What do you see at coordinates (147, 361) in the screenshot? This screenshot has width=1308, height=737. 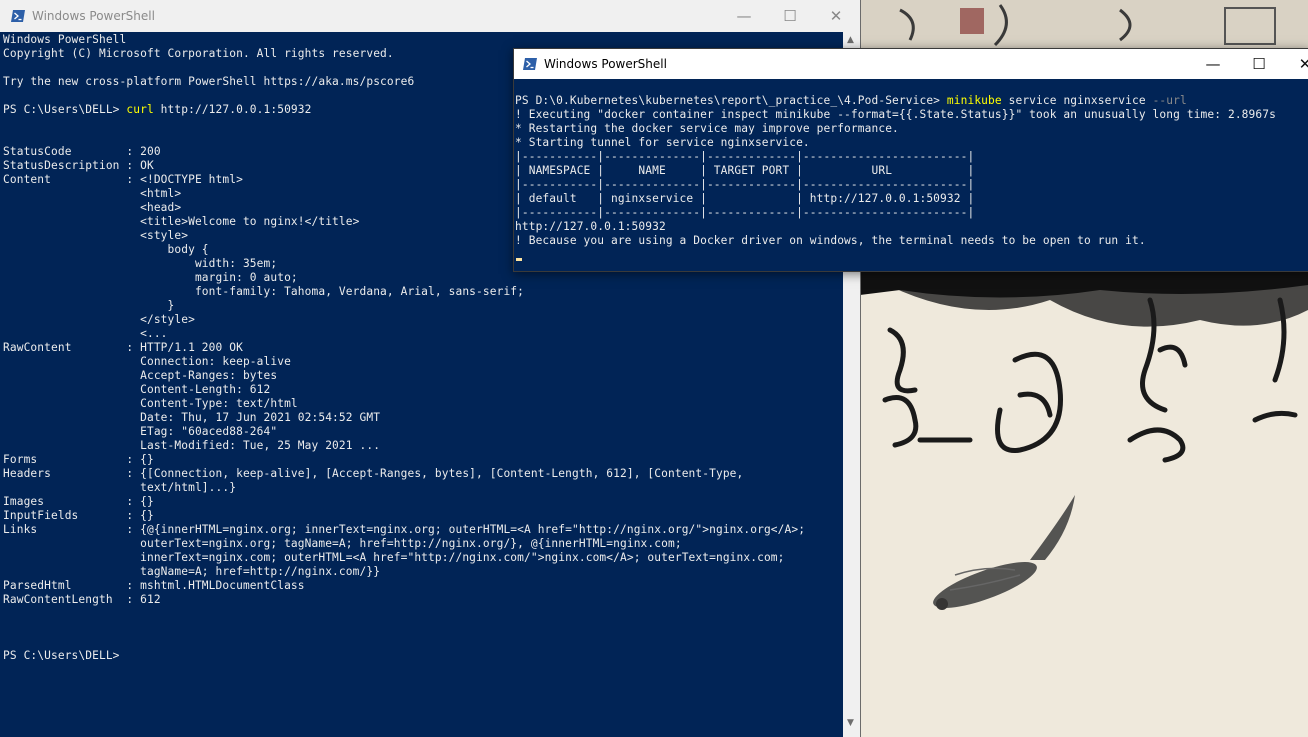 I see `console-line: Connection: keep-alive` at bounding box center [147, 361].